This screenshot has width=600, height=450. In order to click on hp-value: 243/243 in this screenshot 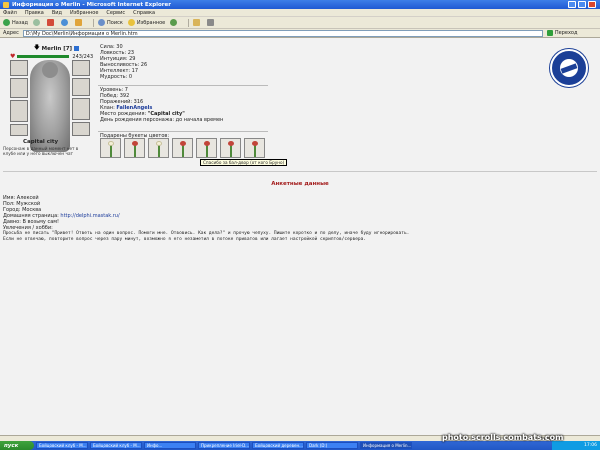, I will do `click(83, 56)`.